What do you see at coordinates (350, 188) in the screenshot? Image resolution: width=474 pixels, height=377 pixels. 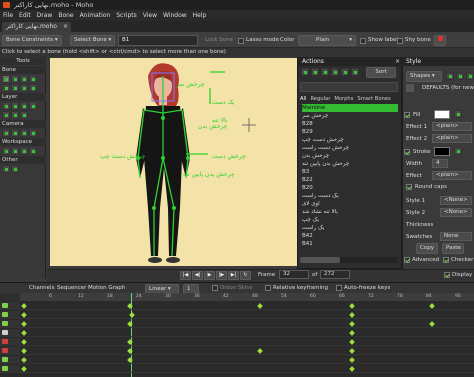 I see `action-item: B20` at bounding box center [350, 188].